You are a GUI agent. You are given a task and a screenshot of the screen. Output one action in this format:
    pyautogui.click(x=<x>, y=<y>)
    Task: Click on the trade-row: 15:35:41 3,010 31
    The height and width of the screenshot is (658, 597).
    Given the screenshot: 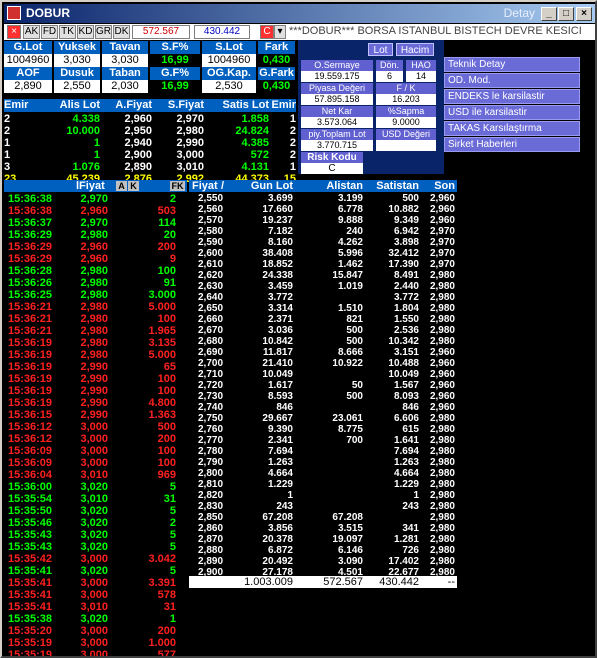 What is the action you would take?
    pyautogui.click(x=95, y=607)
    